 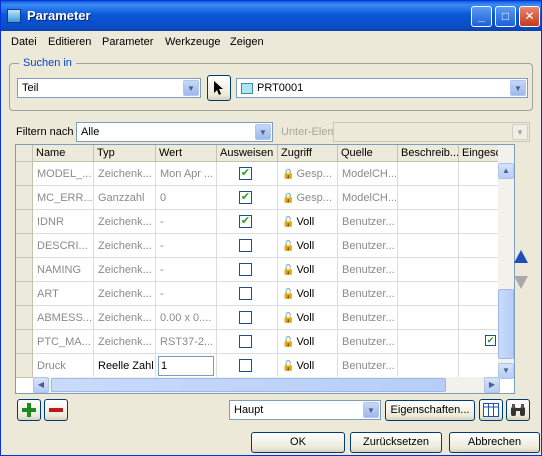 What do you see at coordinates (491, 410) in the screenshot?
I see `table-view-button` at bounding box center [491, 410].